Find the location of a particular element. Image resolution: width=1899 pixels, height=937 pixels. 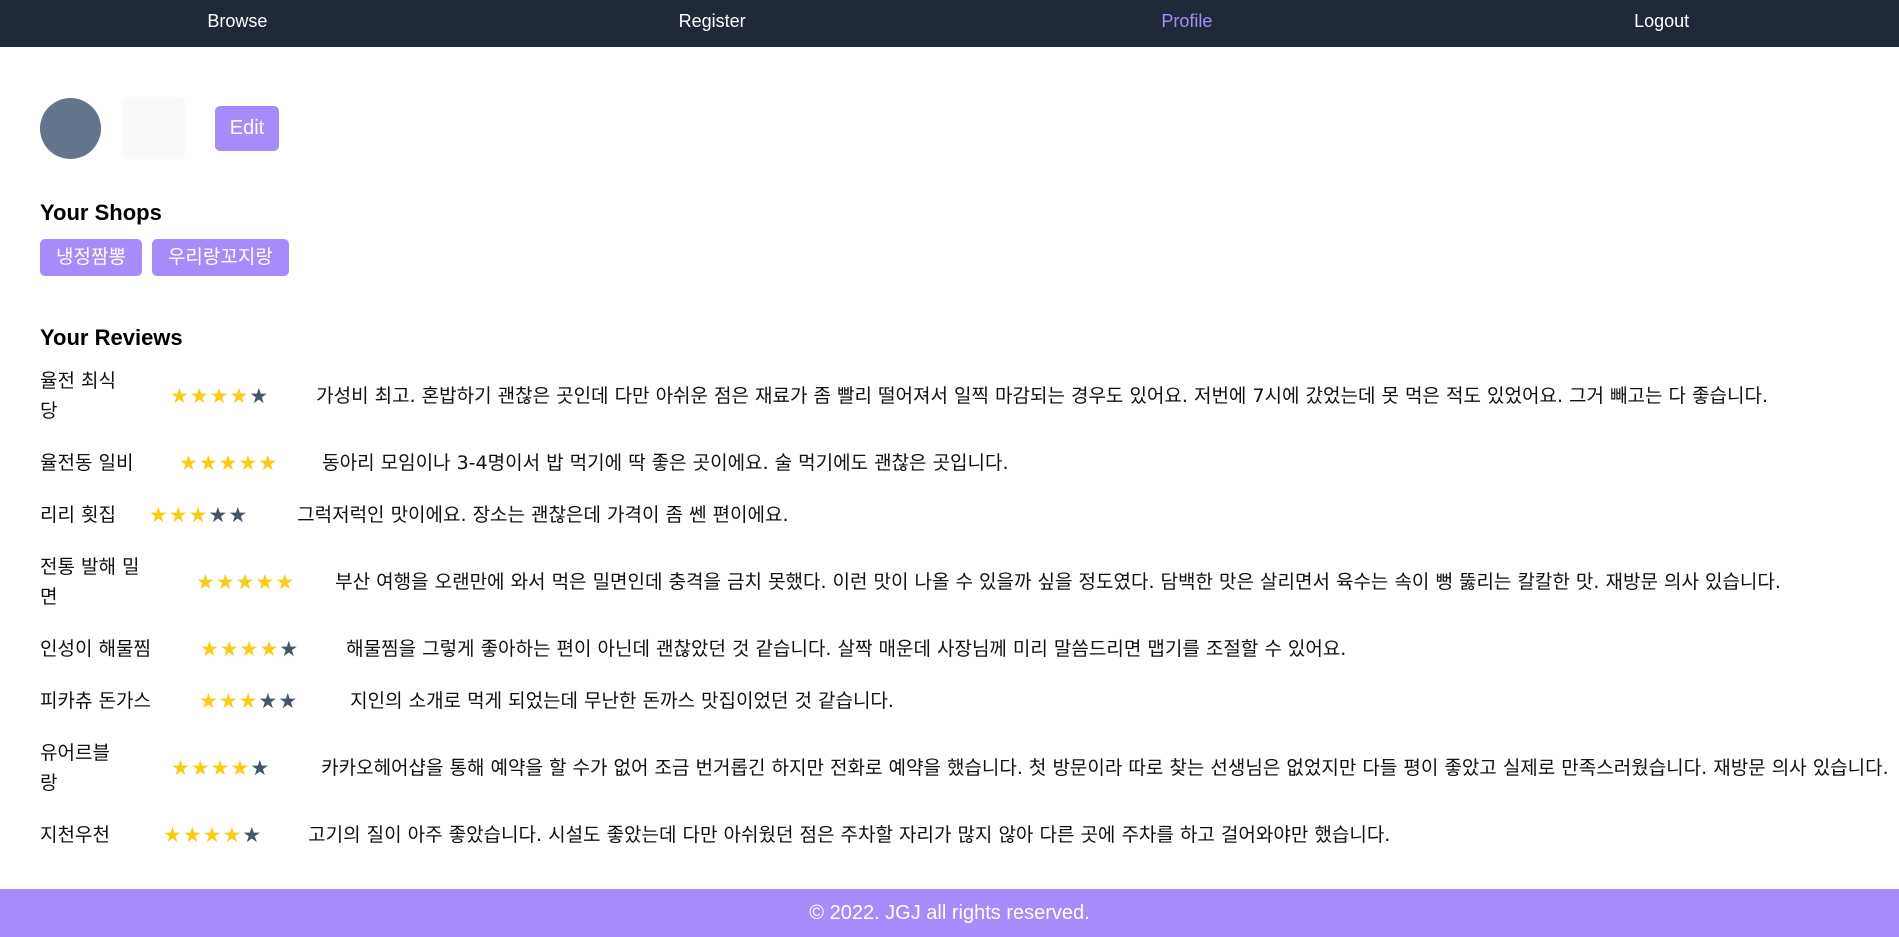

review-shop-name: 인성이 해물찜 is located at coordinates (102, 649).